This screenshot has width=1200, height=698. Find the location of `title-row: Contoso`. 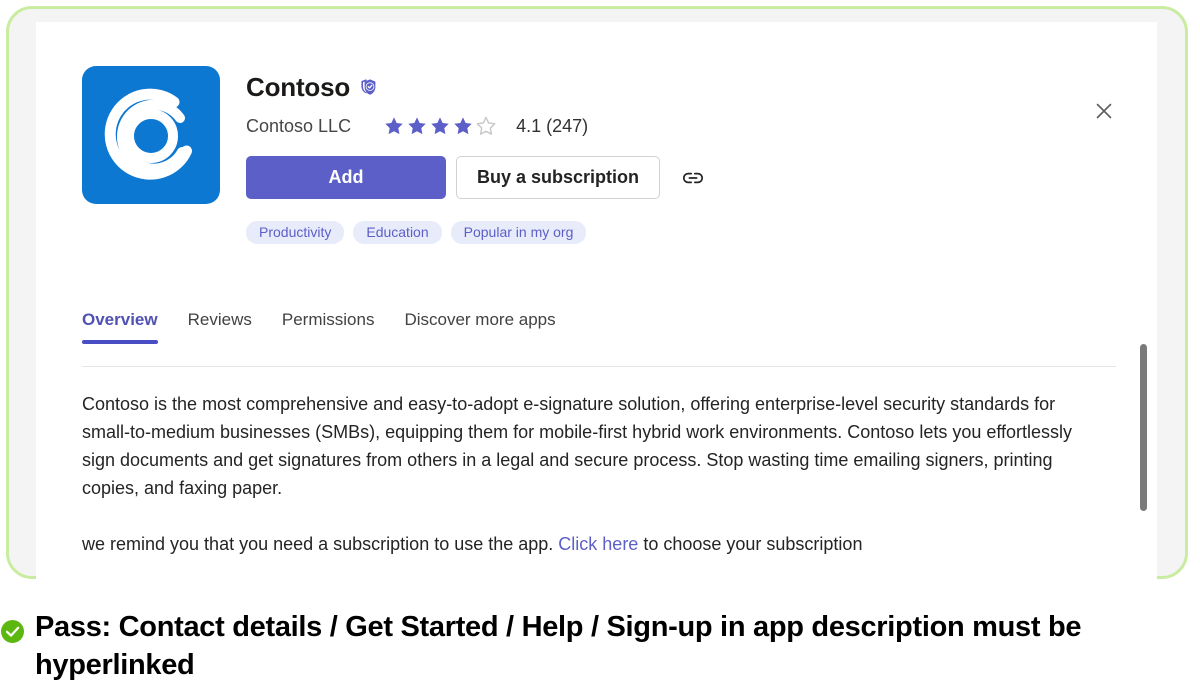

title-row: Contoso is located at coordinates (626, 87).